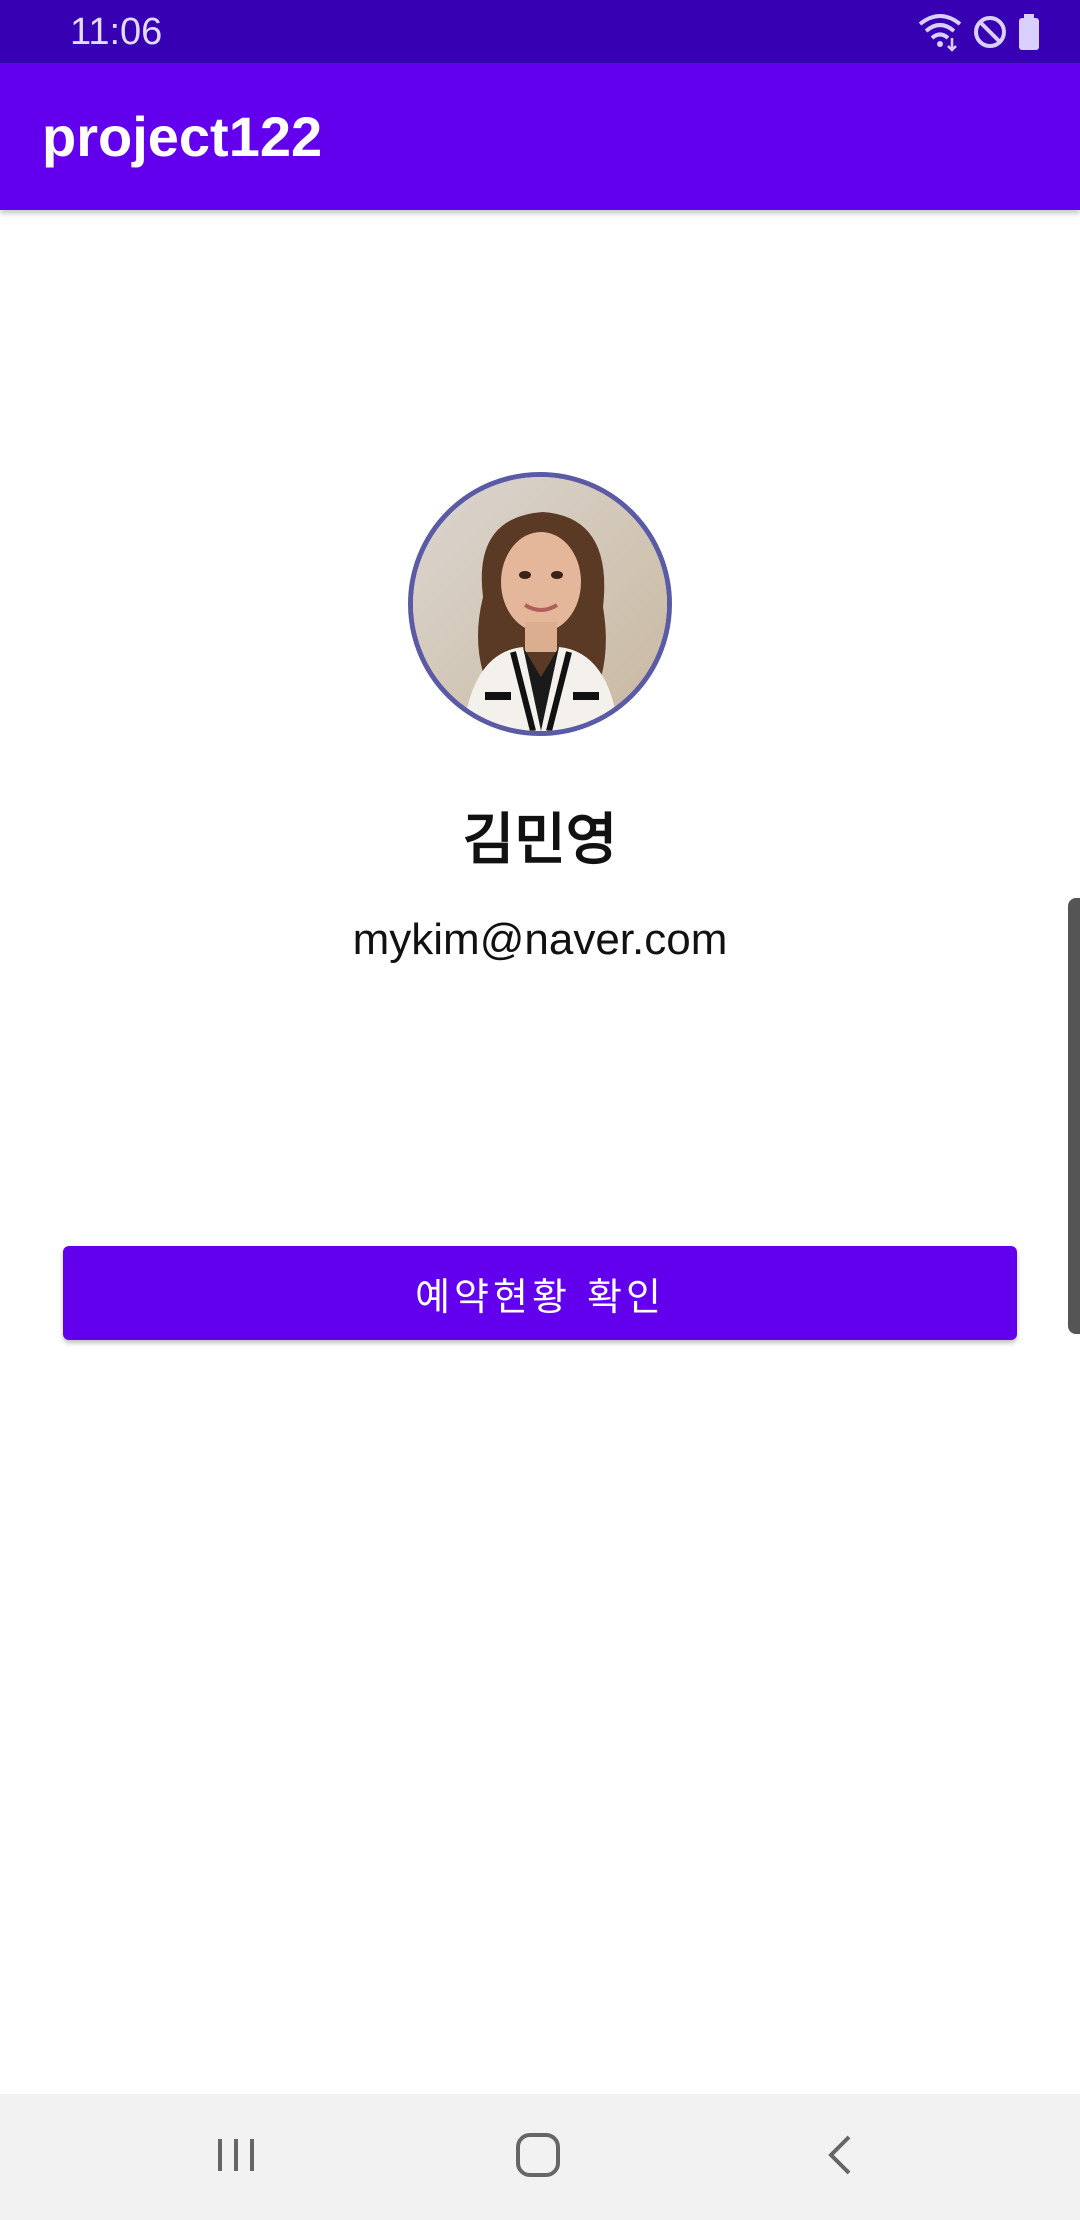  Describe the element at coordinates (540, 840) in the screenshot. I see `profile-name: 김민영` at that location.